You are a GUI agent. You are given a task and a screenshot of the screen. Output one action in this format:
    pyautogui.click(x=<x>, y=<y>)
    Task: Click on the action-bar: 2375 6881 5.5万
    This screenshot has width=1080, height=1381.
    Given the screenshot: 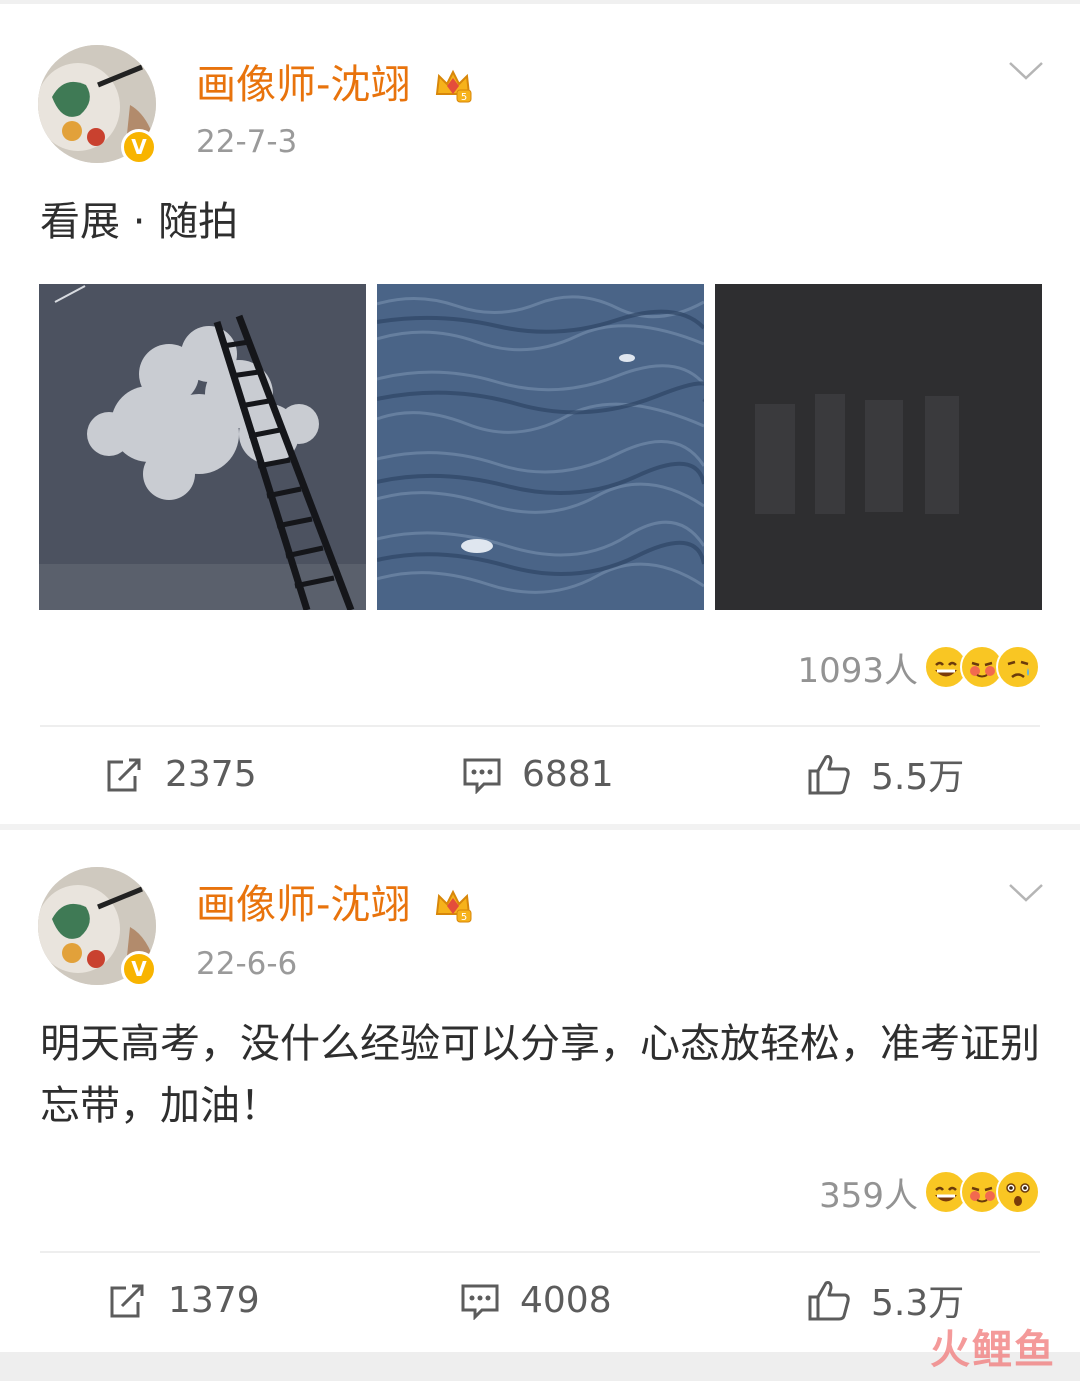 What is the action you would take?
    pyautogui.click(x=540, y=774)
    